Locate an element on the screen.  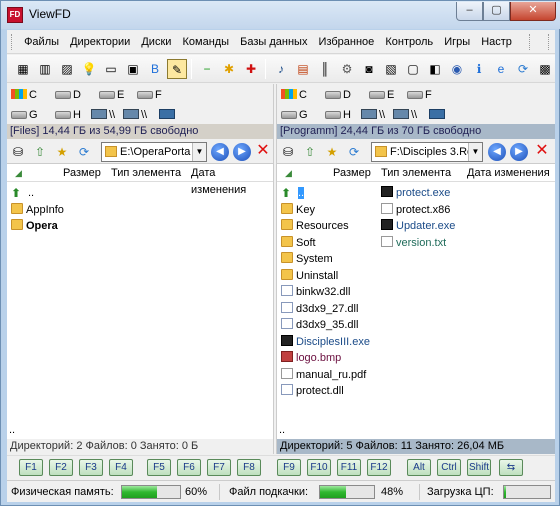
folder-row: Soft is located at coordinates (298, 243).